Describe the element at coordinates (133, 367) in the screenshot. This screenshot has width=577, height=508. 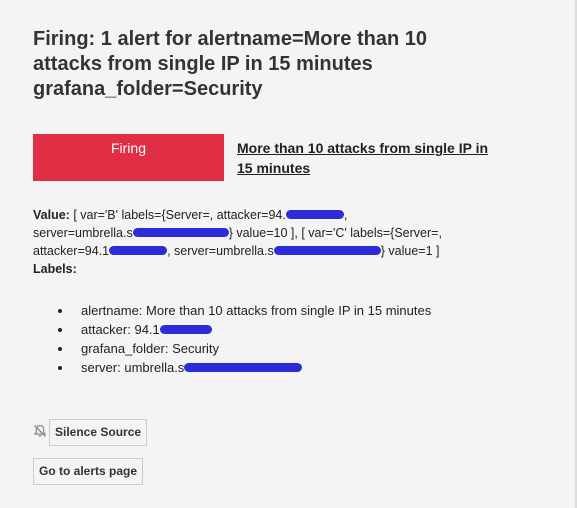
I see `label-server: server: umbrella.s` at that location.